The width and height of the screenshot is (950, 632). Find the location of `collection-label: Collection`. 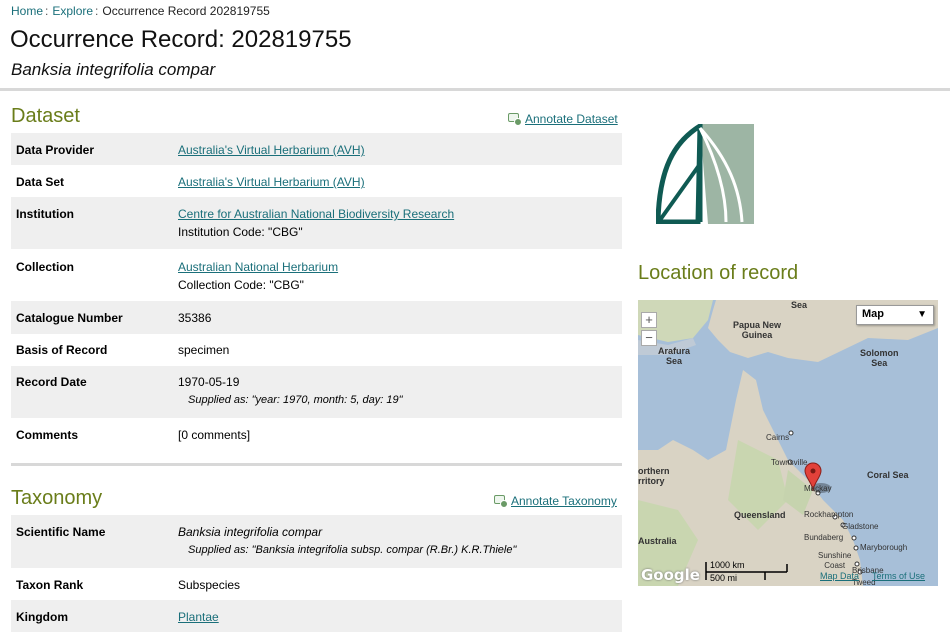

collection-label: Collection is located at coordinates (45, 267).